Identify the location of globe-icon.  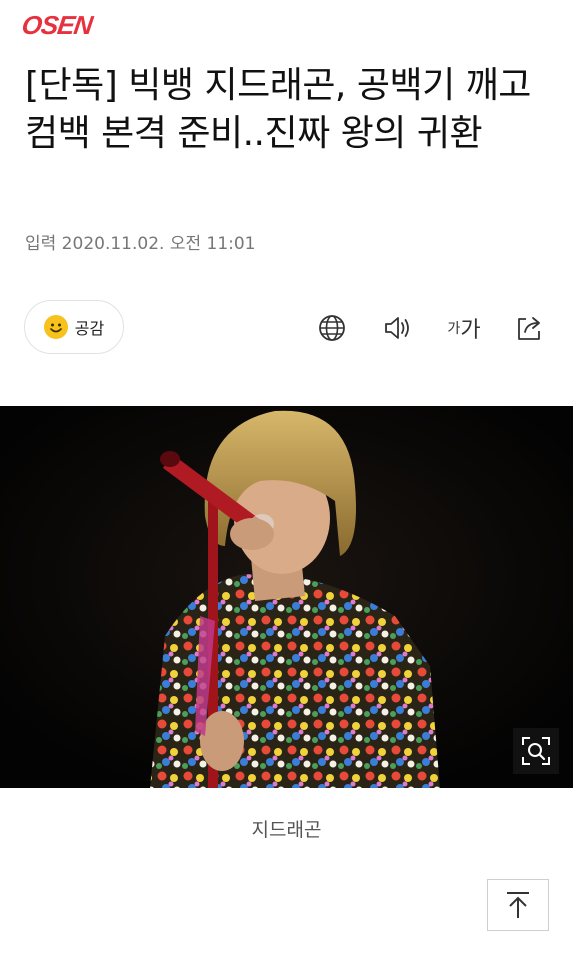
(332, 328).